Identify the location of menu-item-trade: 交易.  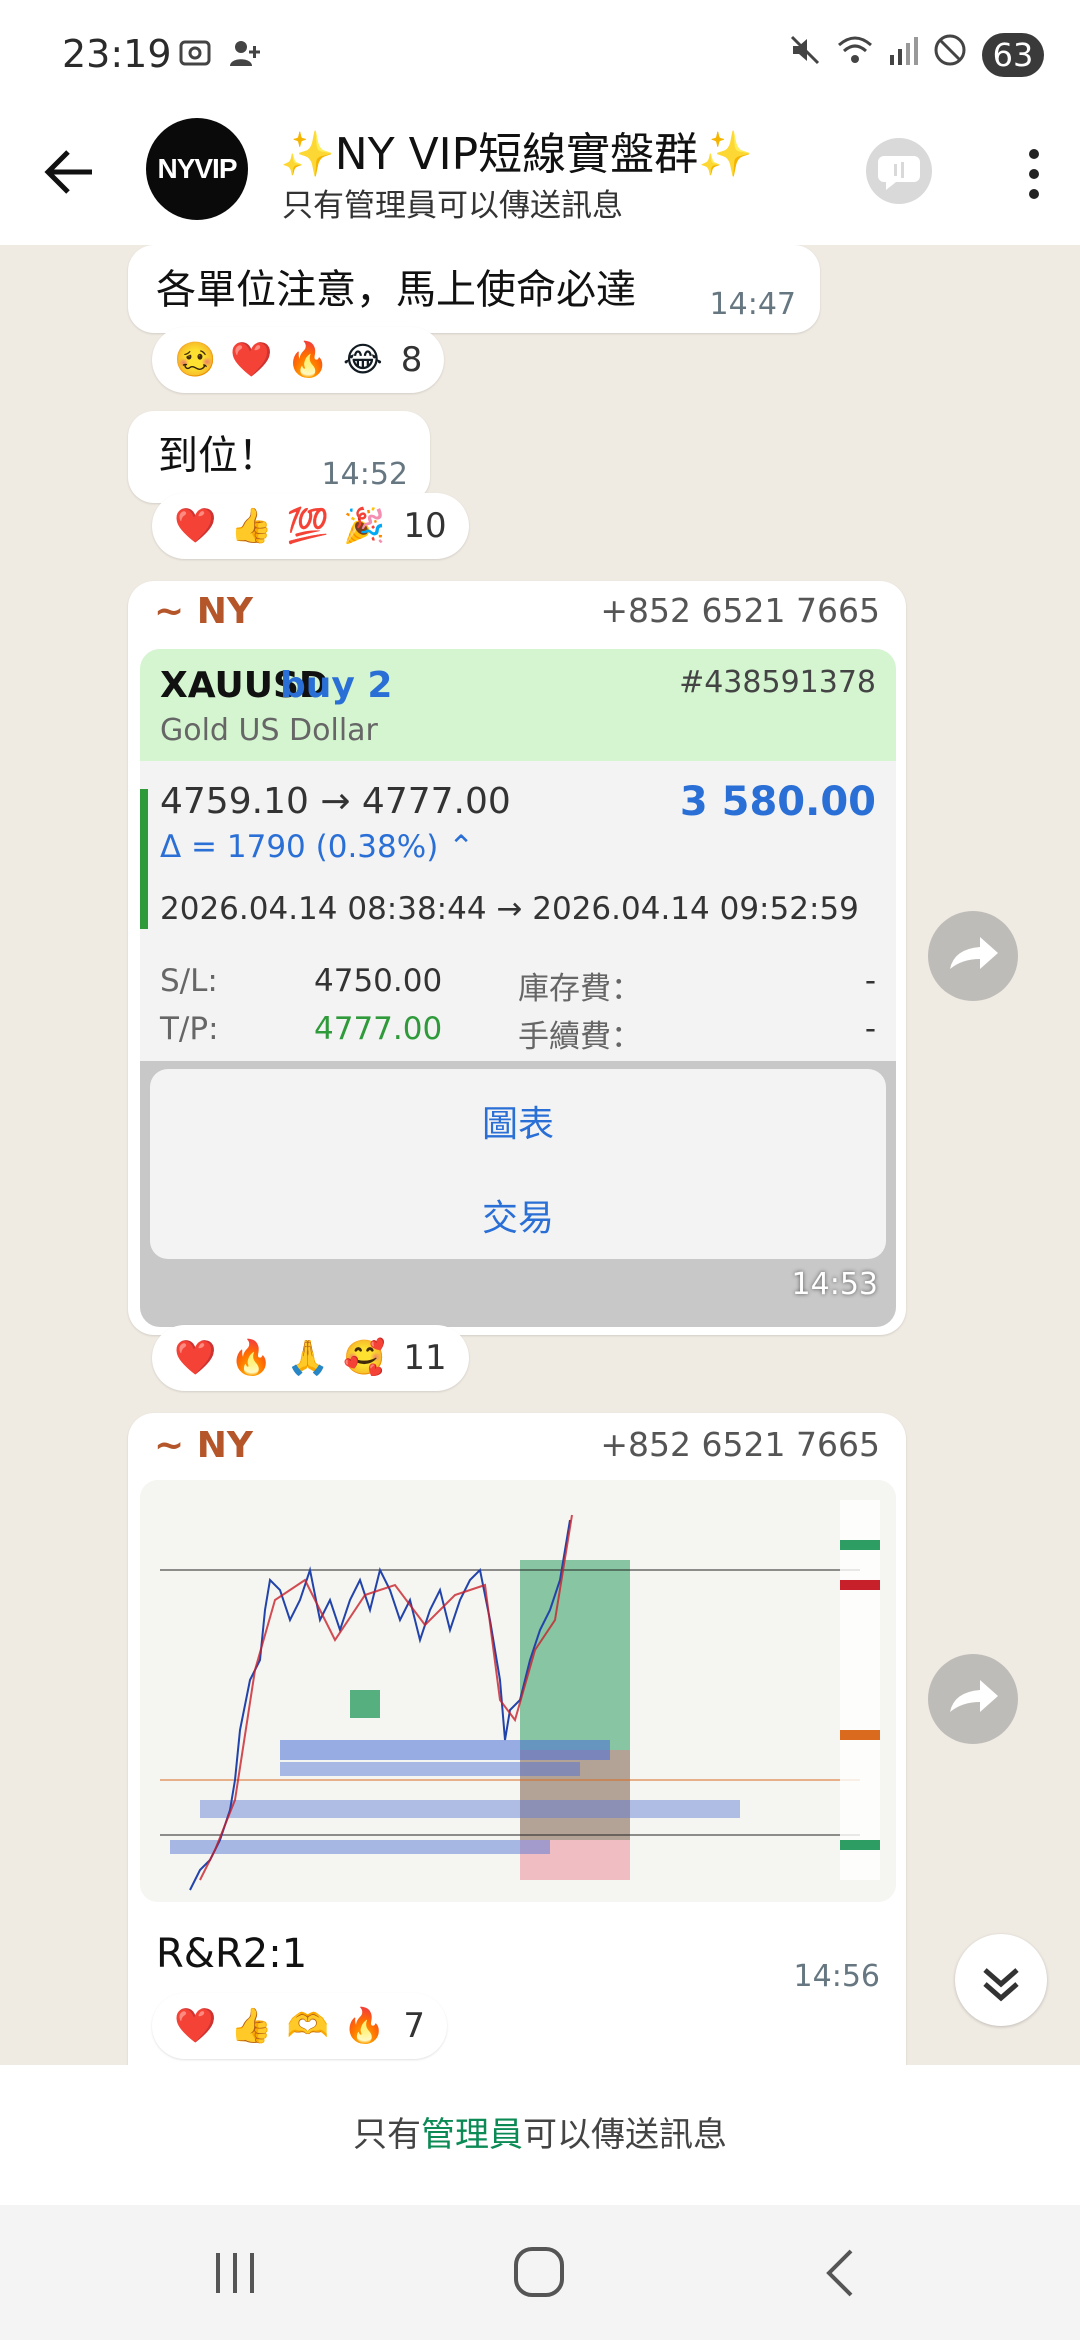
(517, 1218).